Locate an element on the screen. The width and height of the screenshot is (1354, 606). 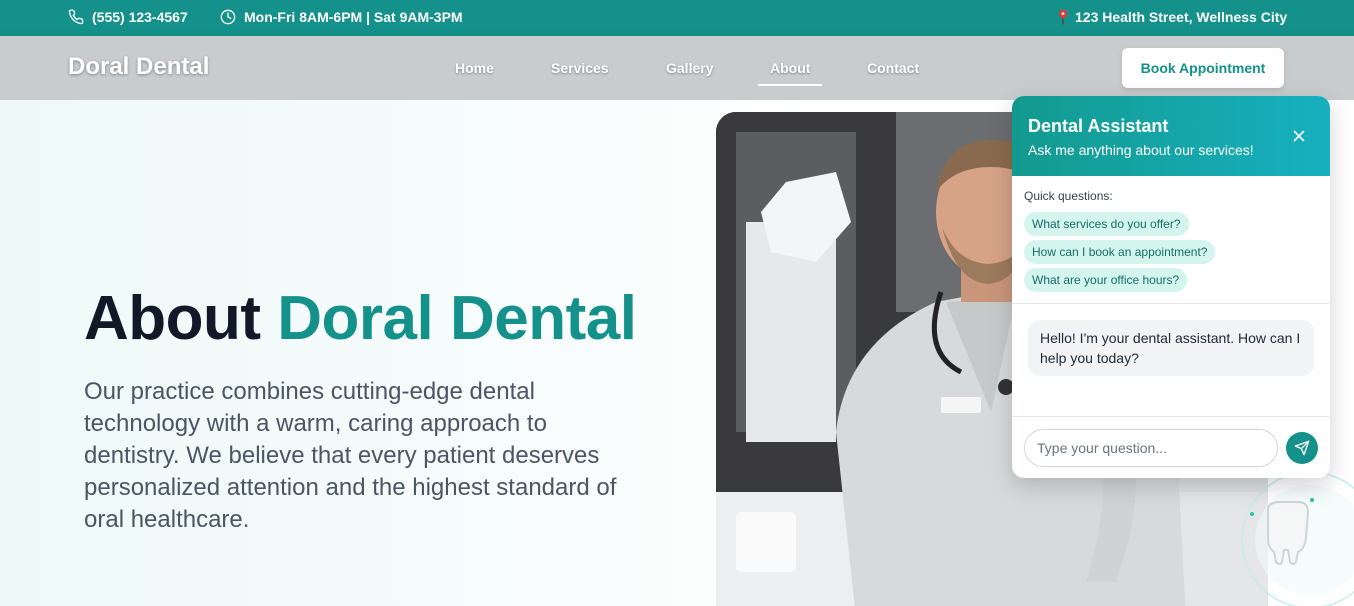
send-button is located at coordinates (1302, 448).